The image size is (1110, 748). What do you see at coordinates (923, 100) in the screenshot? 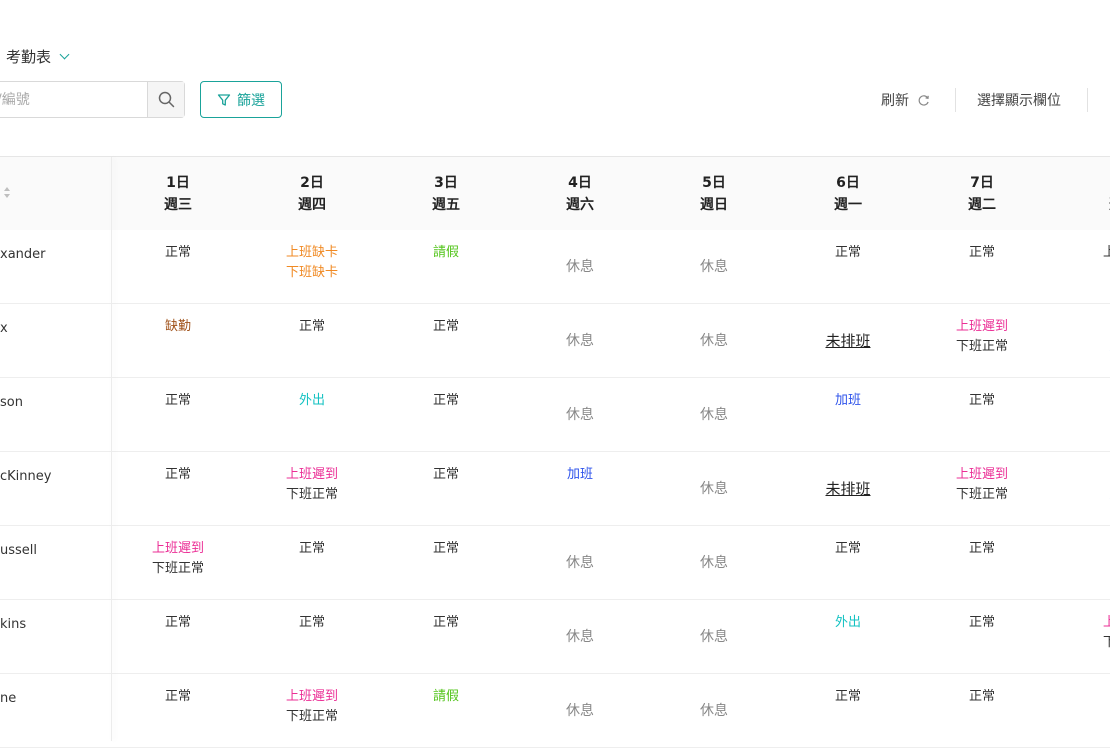
I see `refresh-icon` at bounding box center [923, 100].